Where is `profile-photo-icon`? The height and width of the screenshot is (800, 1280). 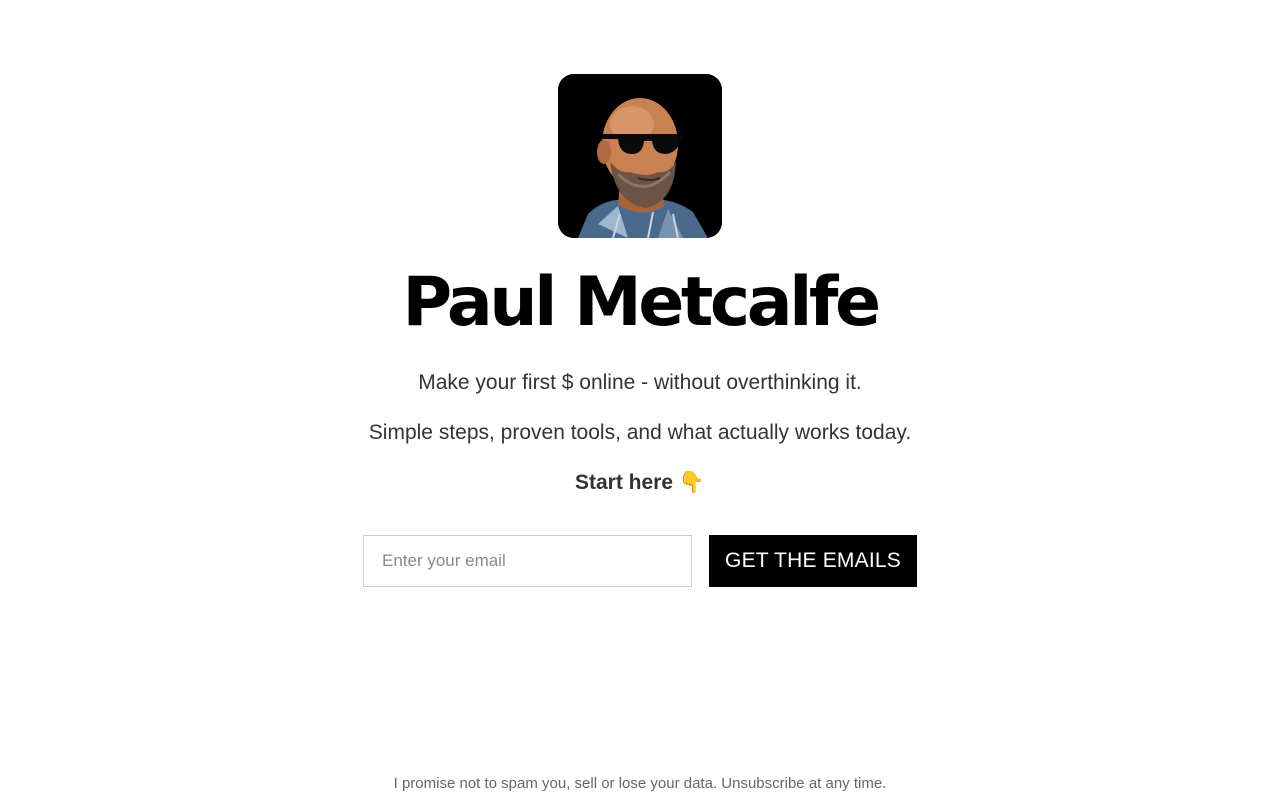
profile-photo-icon is located at coordinates (640, 156).